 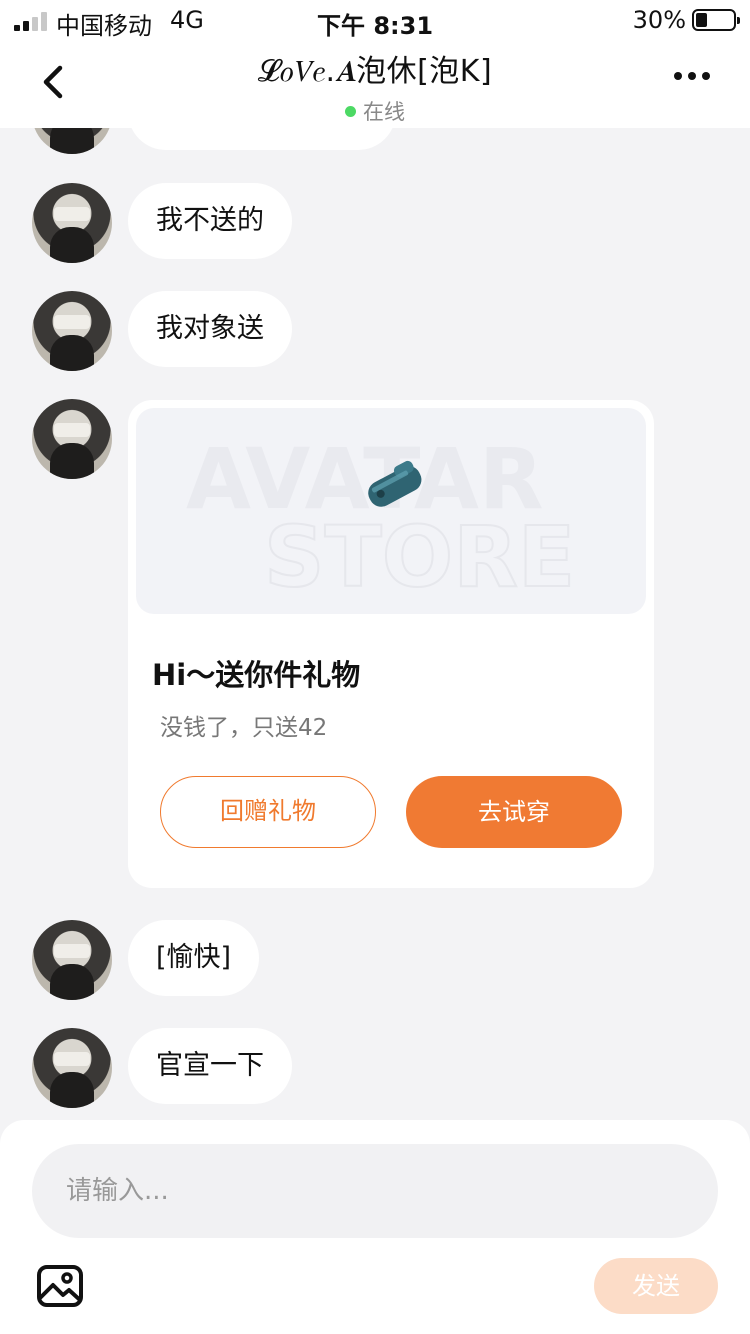 I want to click on gift-card-subtitle: 没钱了，只送42, so click(x=244, y=728).